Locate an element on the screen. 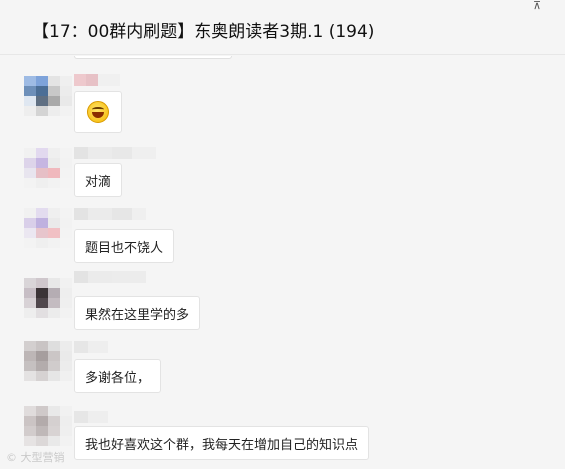 This screenshot has width=565, height=469. message-bubble is located at coordinates (98, 112).